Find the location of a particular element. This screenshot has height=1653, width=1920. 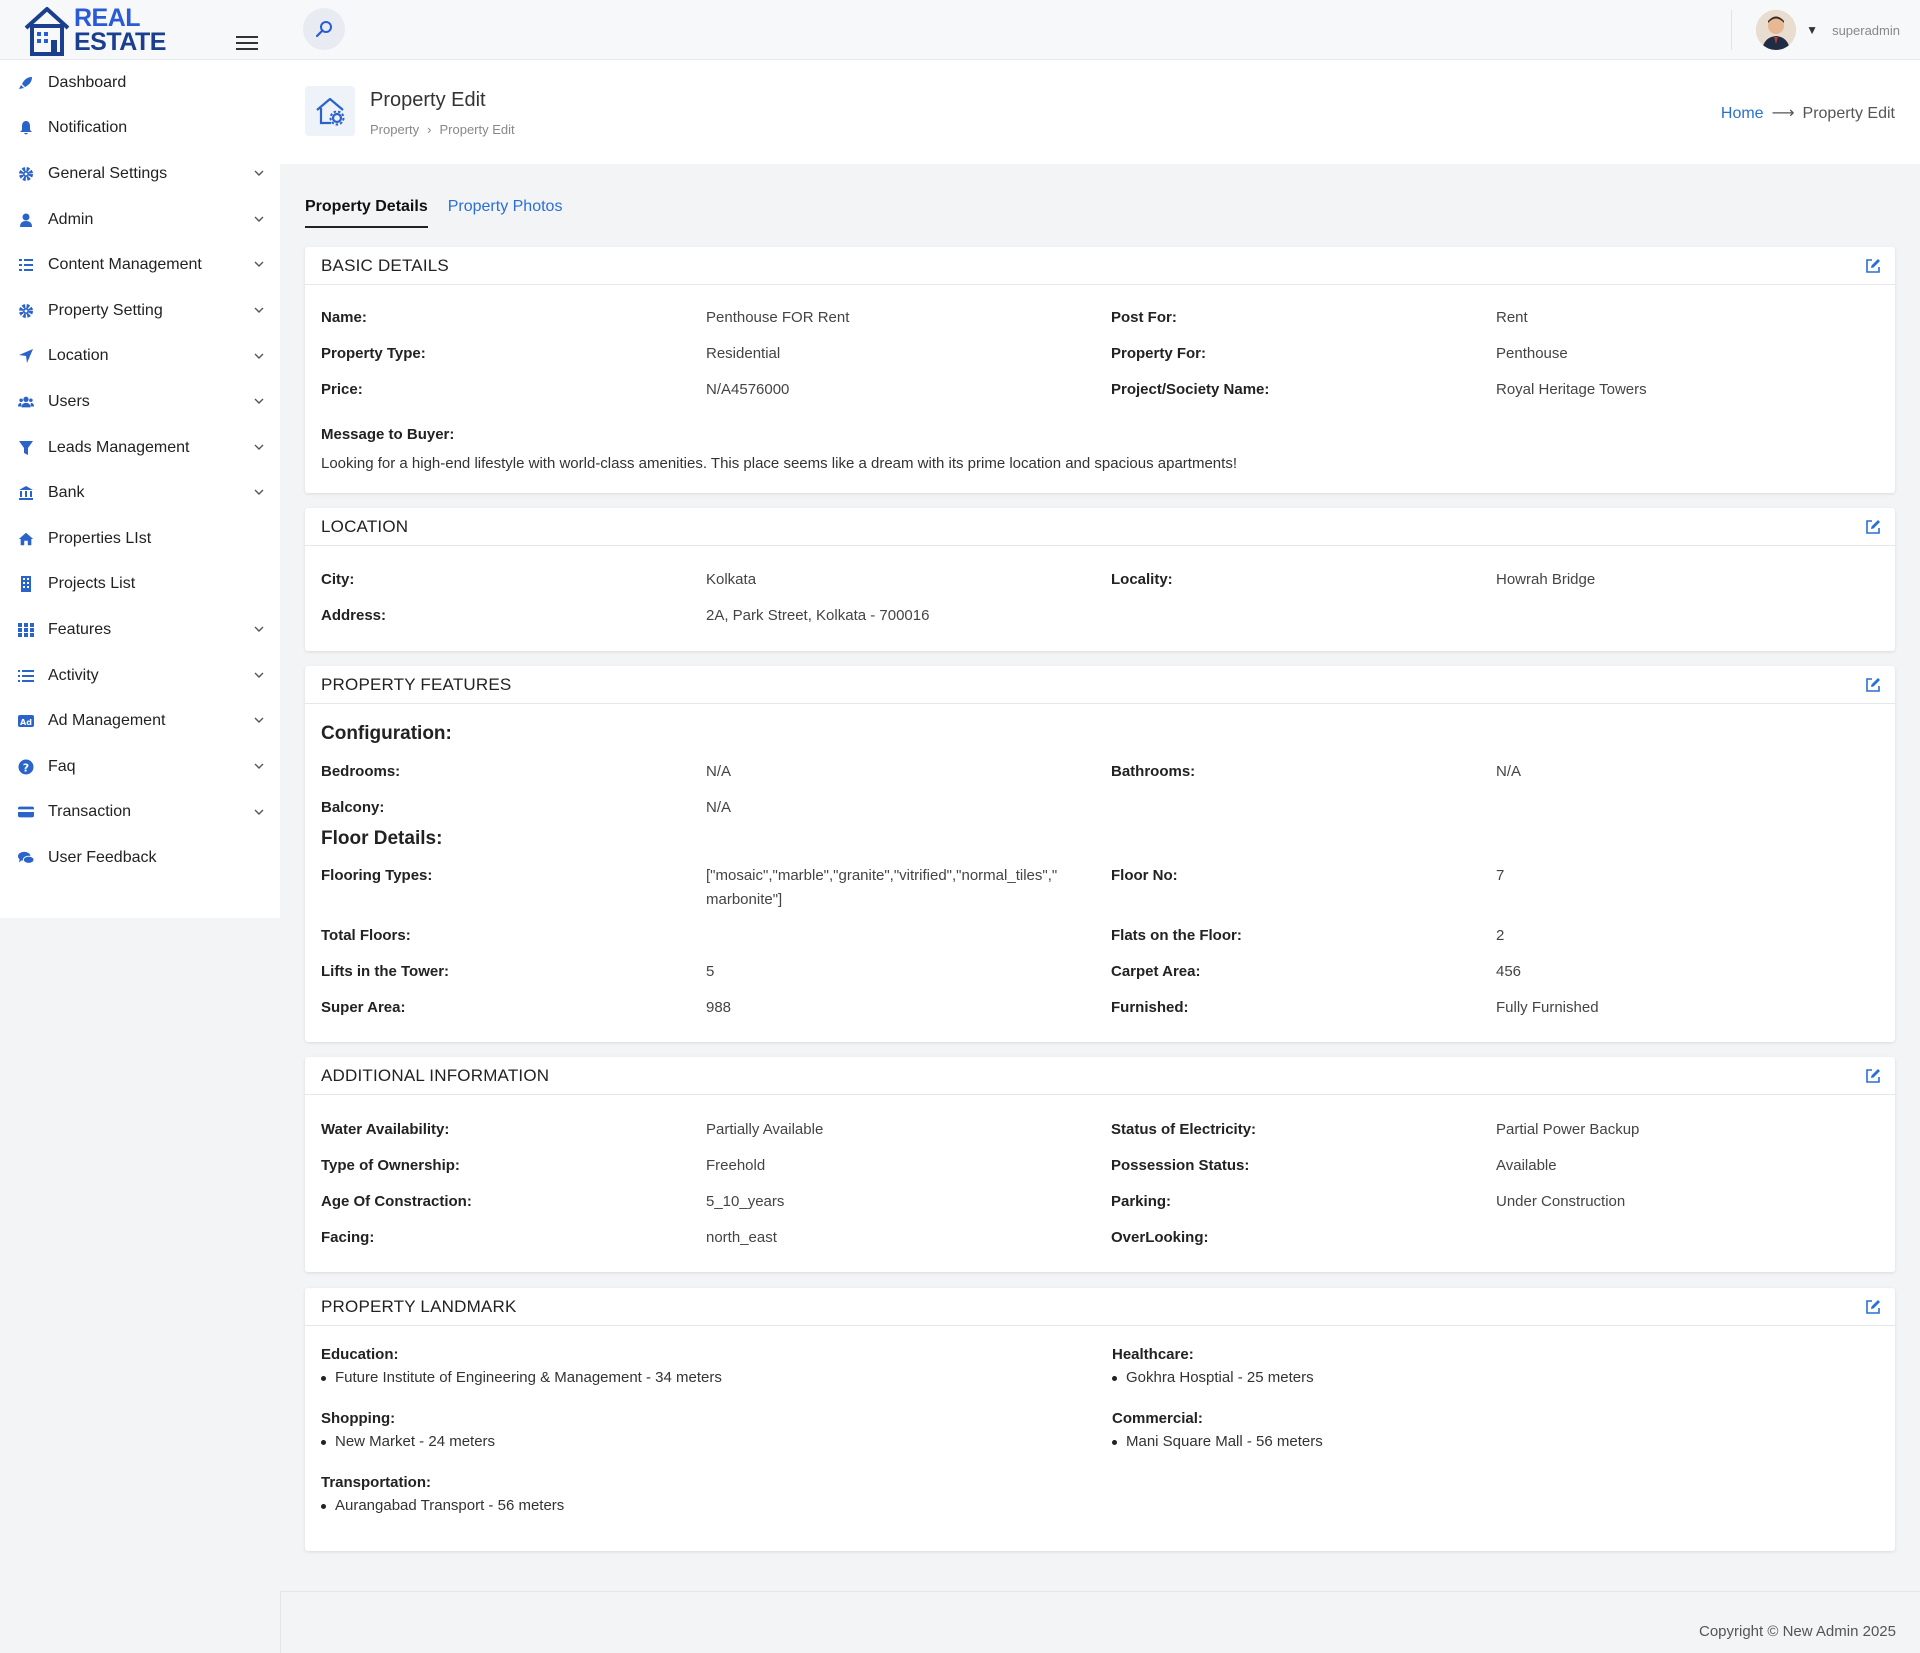

field-value: 7 is located at coordinates (1500, 875).